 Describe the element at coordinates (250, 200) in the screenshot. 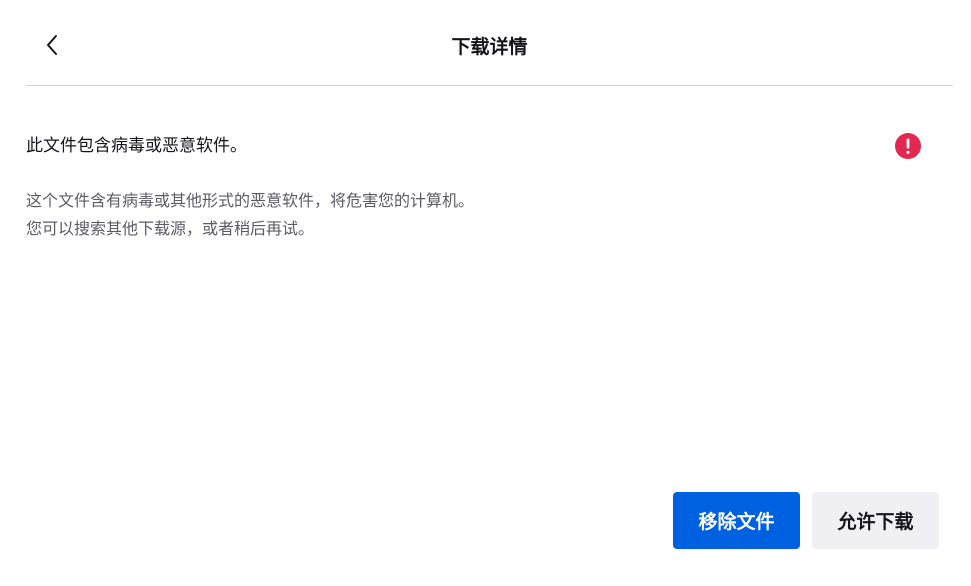

I see `description-line-1: 这个文件含有病毒或其他形式的恶意软件，将危害您的计算机。` at that location.